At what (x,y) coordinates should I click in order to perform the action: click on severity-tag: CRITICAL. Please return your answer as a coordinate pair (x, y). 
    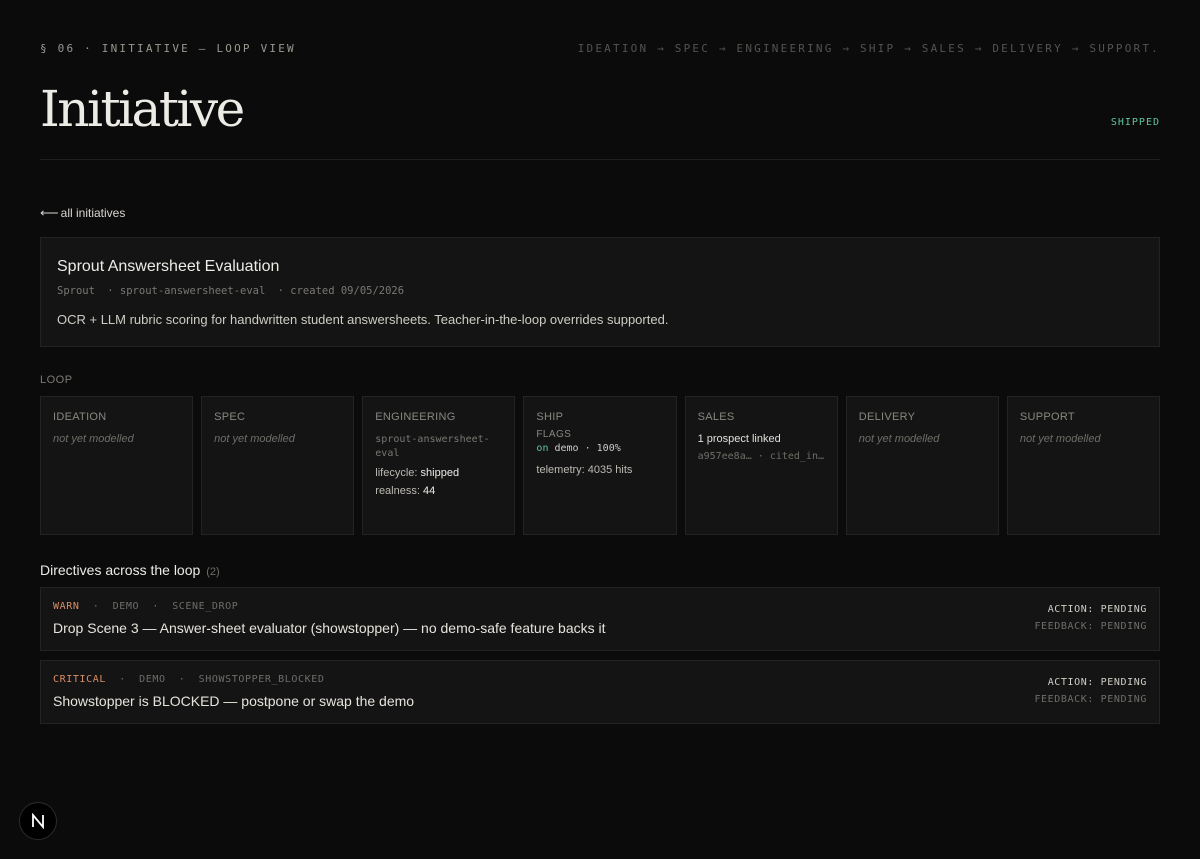
    Looking at the image, I should click on (79, 679).